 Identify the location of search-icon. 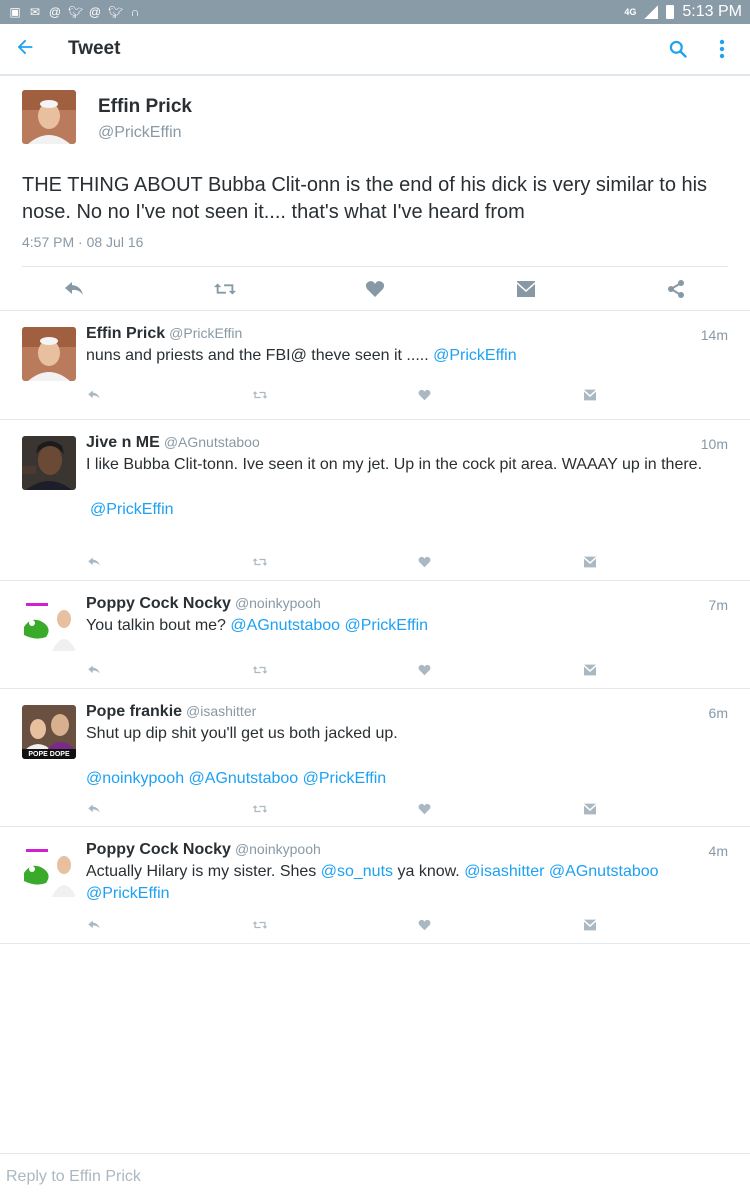
(678, 49).